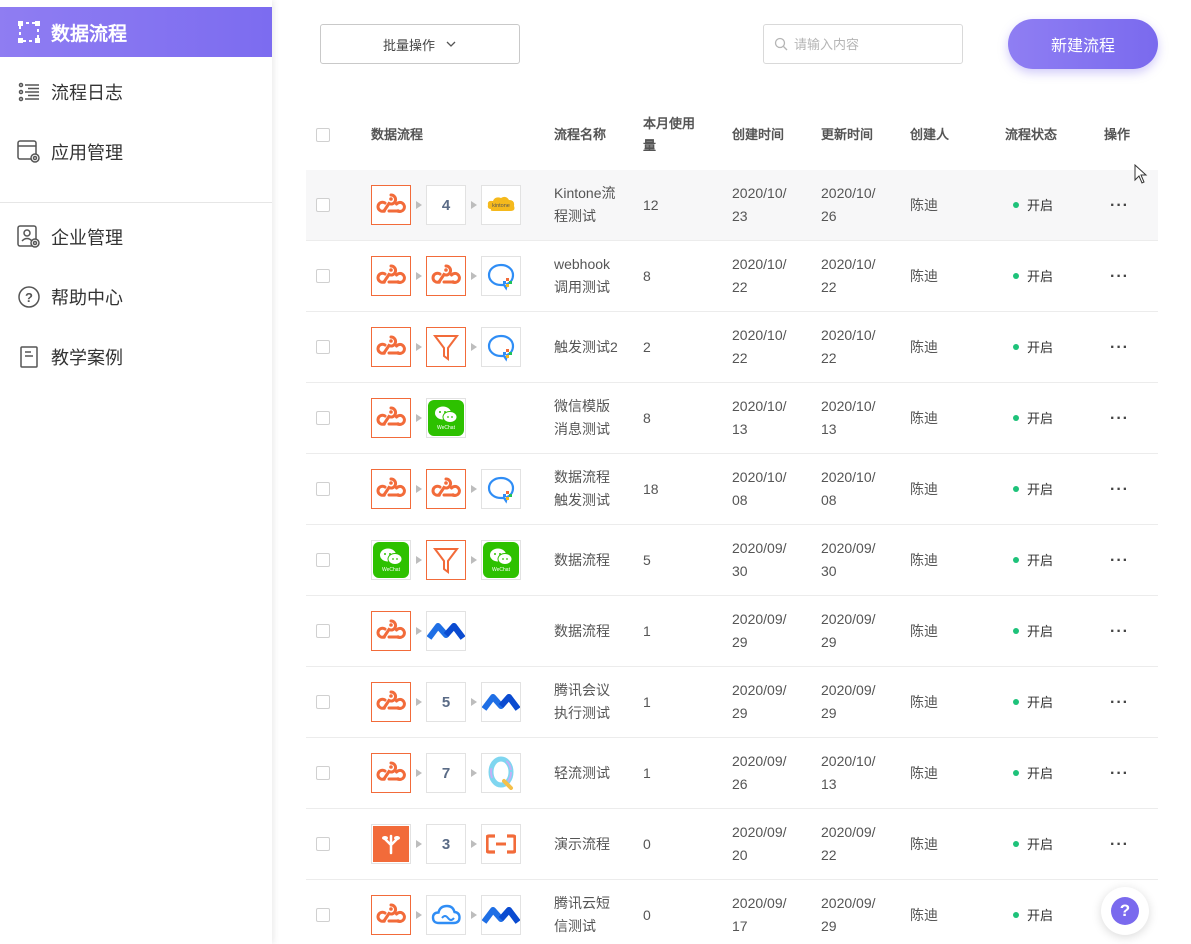  Describe the element at coordinates (874, 44) in the screenshot. I see `search-input` at that location.